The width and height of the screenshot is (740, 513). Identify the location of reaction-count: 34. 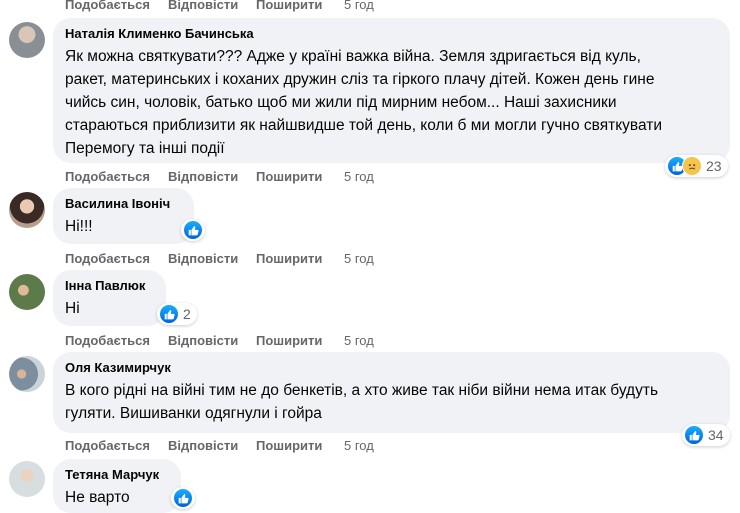
(716, 435).